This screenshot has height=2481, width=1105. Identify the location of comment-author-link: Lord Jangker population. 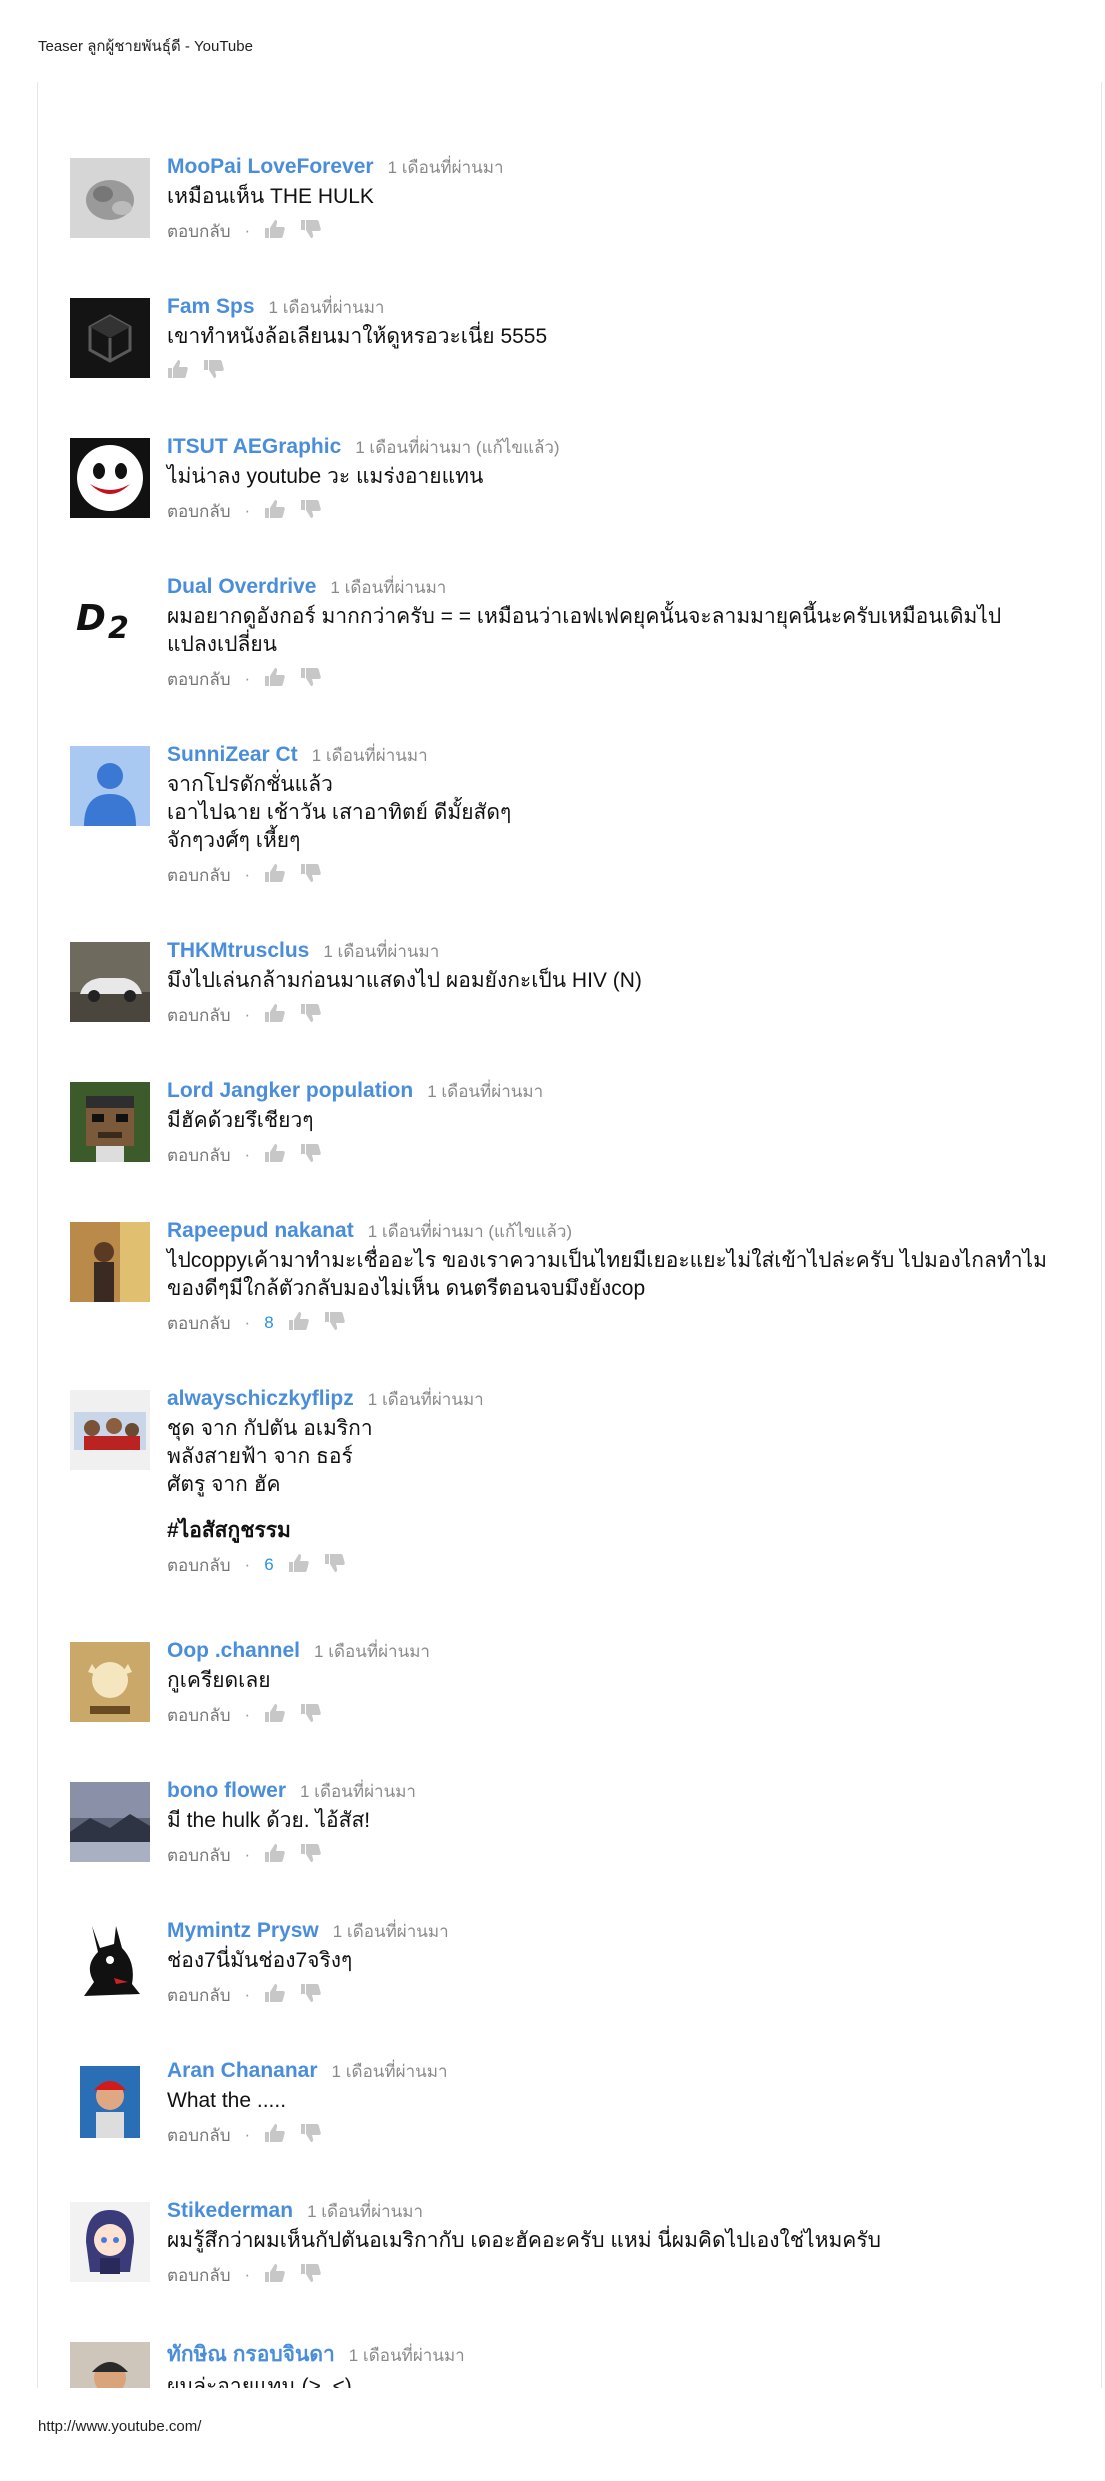
(290, 1091).